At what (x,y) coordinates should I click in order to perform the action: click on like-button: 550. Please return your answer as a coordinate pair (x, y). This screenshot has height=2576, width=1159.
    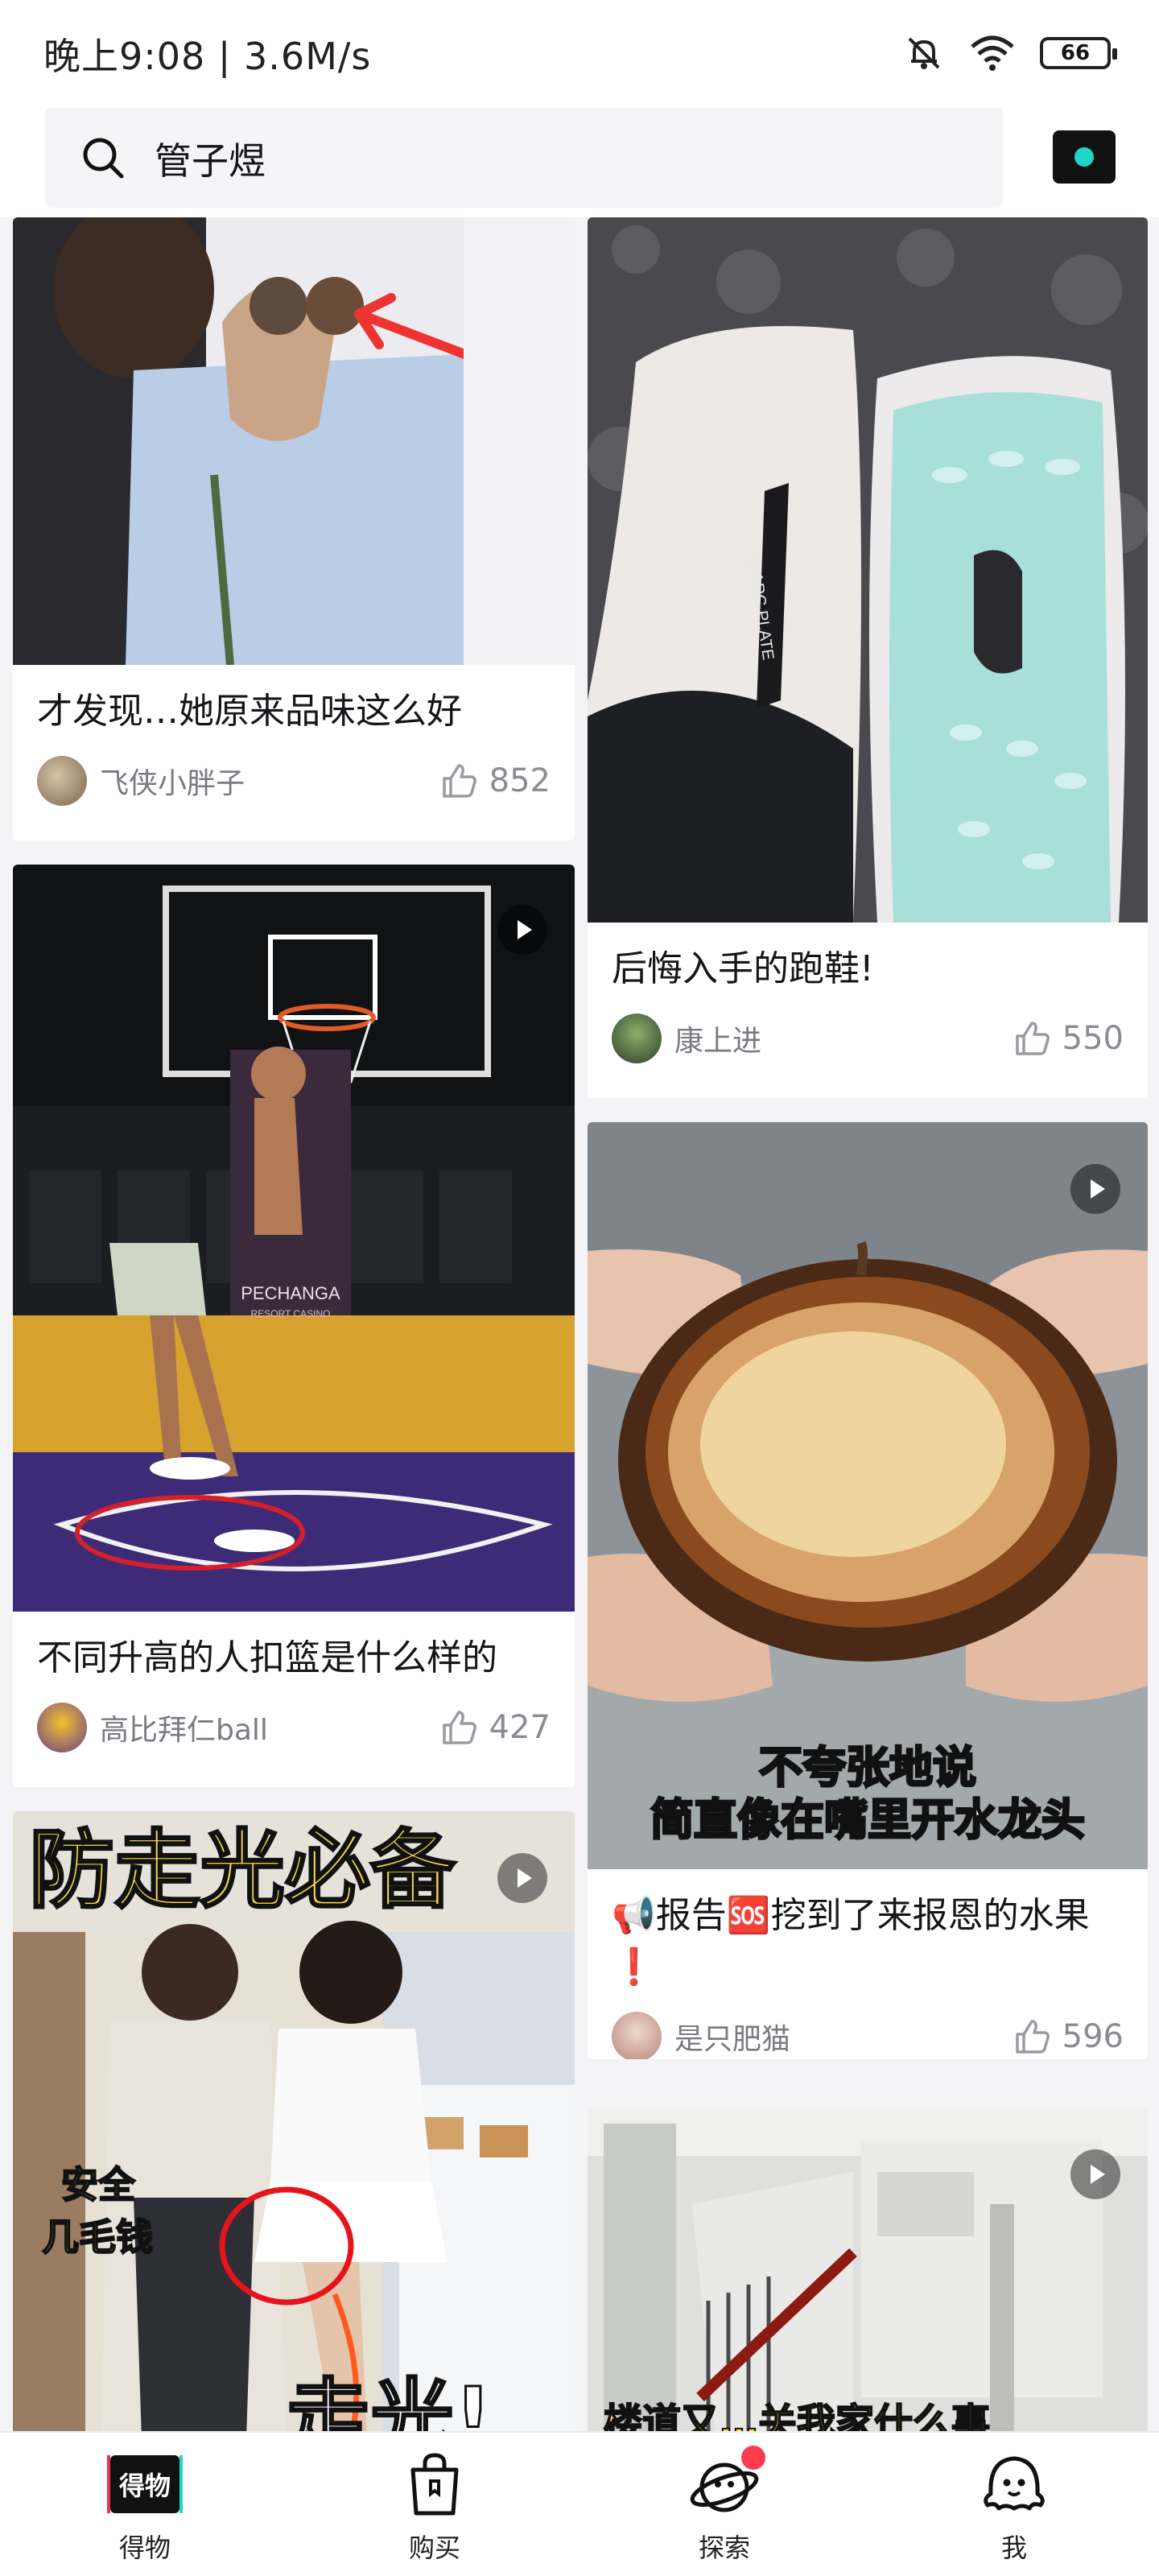
    Looking at the image, I should click on (1069, 1038).